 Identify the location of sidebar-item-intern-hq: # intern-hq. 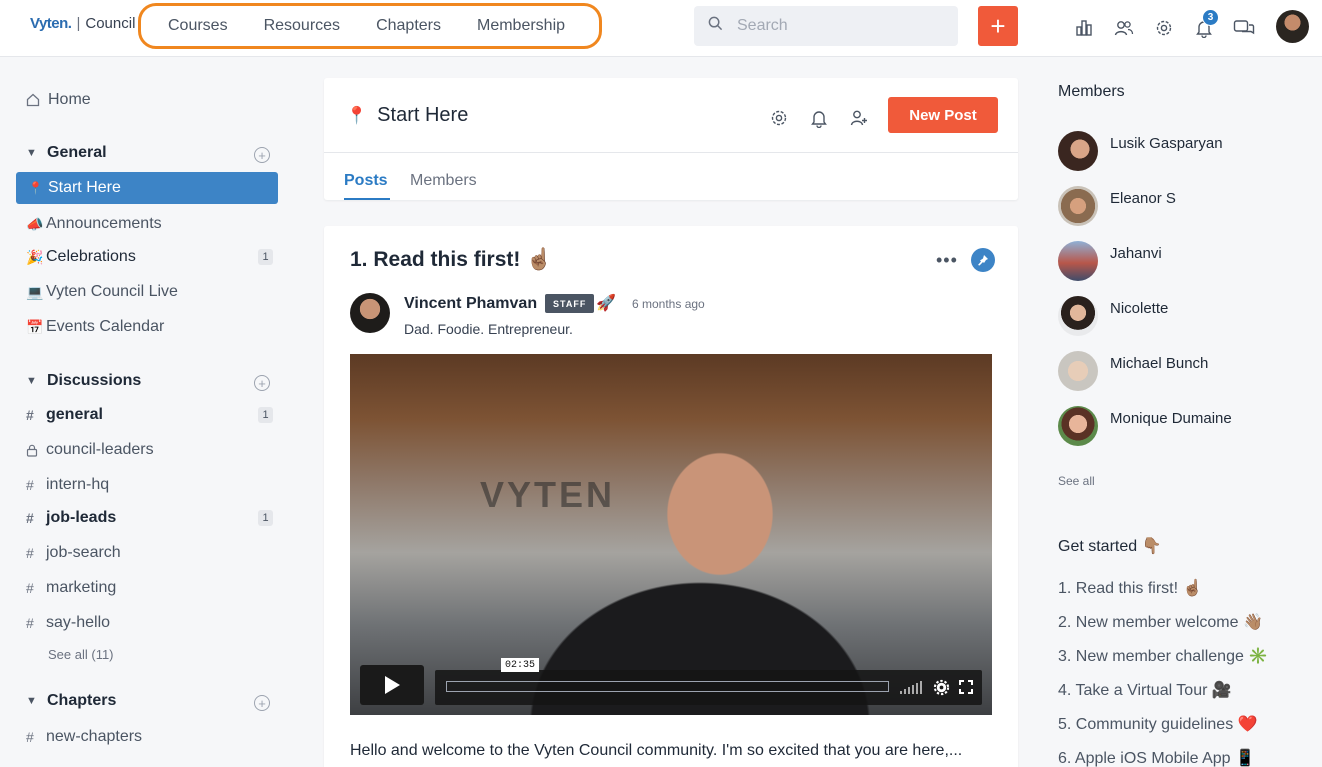
(67, 485).